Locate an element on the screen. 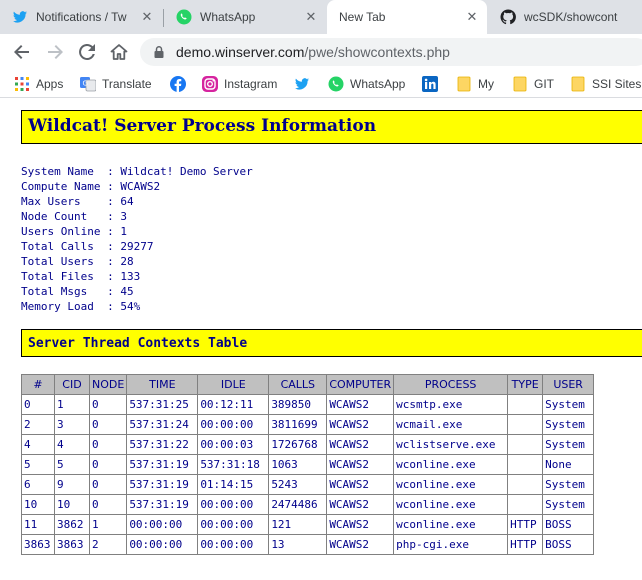 The width and height of the screenshot is (642, 580). bookmark-facebook is located at coordinates (181, 84).